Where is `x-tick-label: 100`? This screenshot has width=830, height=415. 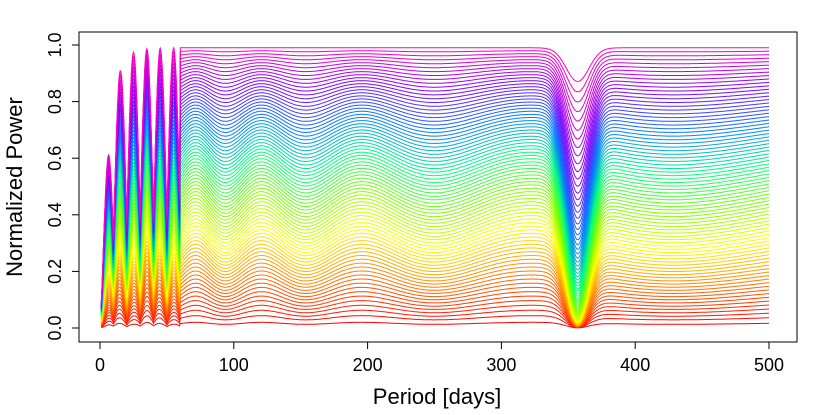
x-tick-label: 100 is located at coordinates (234, 365).